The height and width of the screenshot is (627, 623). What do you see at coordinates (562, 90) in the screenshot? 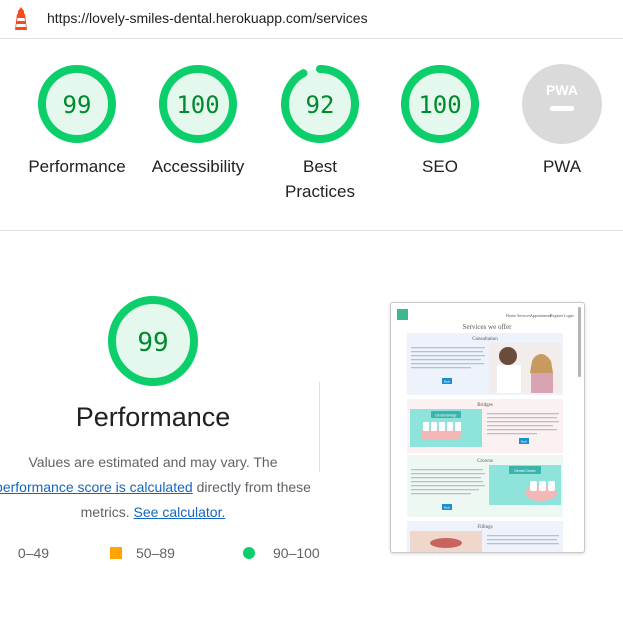
I see `pwa-badge-text: PWA` at bounding box center [562, 90].